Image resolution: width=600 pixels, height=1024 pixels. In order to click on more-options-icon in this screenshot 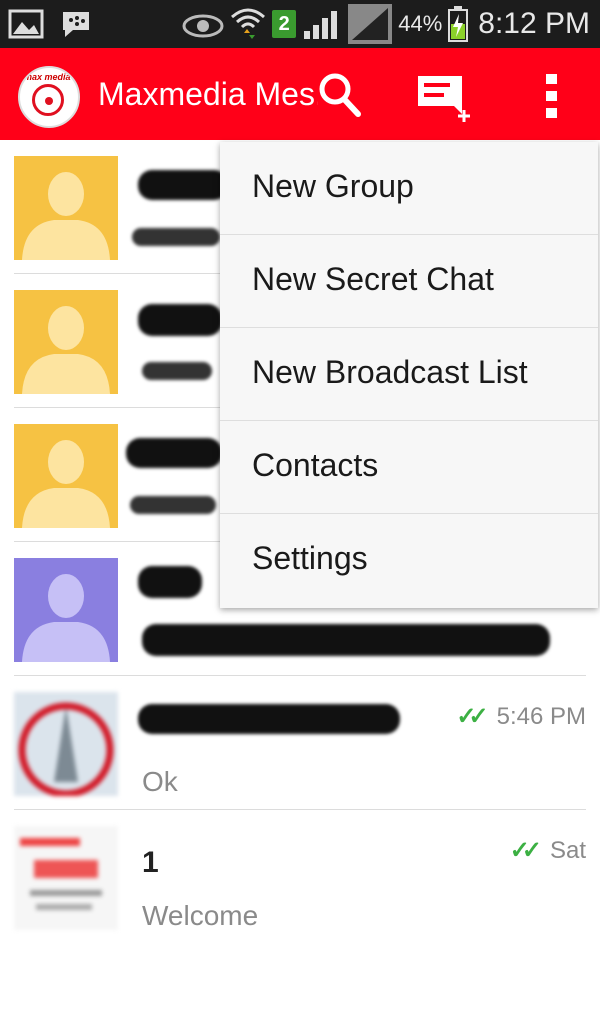, I will do `click(552, 96)`.